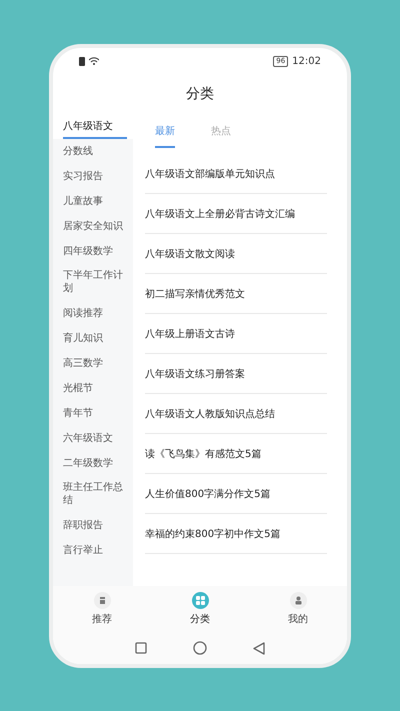 The image size is (400, 711). Describe the element at coordinates (200, 600) in the screenshot. I see `grid-icon` at that location.